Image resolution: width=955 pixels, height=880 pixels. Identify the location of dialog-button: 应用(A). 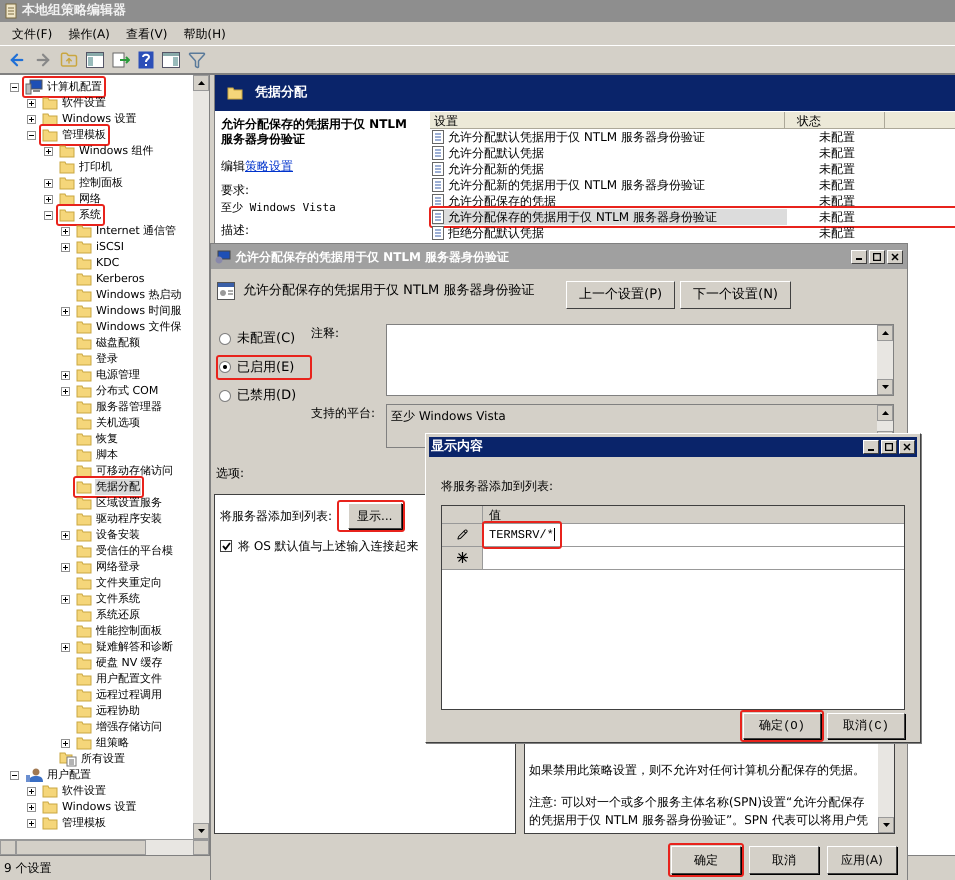
(862, 860).